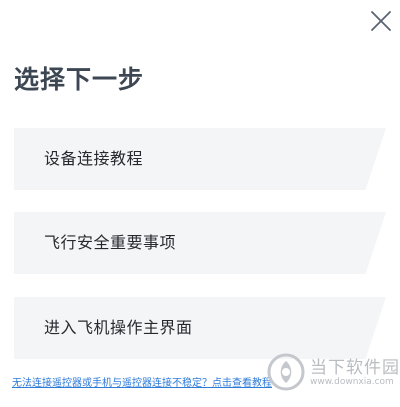 This screenshot has width=400, height=407. What do you see at coordinates (94, 158) in the screenshot?
I see `option-label: 设备连接教程` at bounding box center [94, 158].